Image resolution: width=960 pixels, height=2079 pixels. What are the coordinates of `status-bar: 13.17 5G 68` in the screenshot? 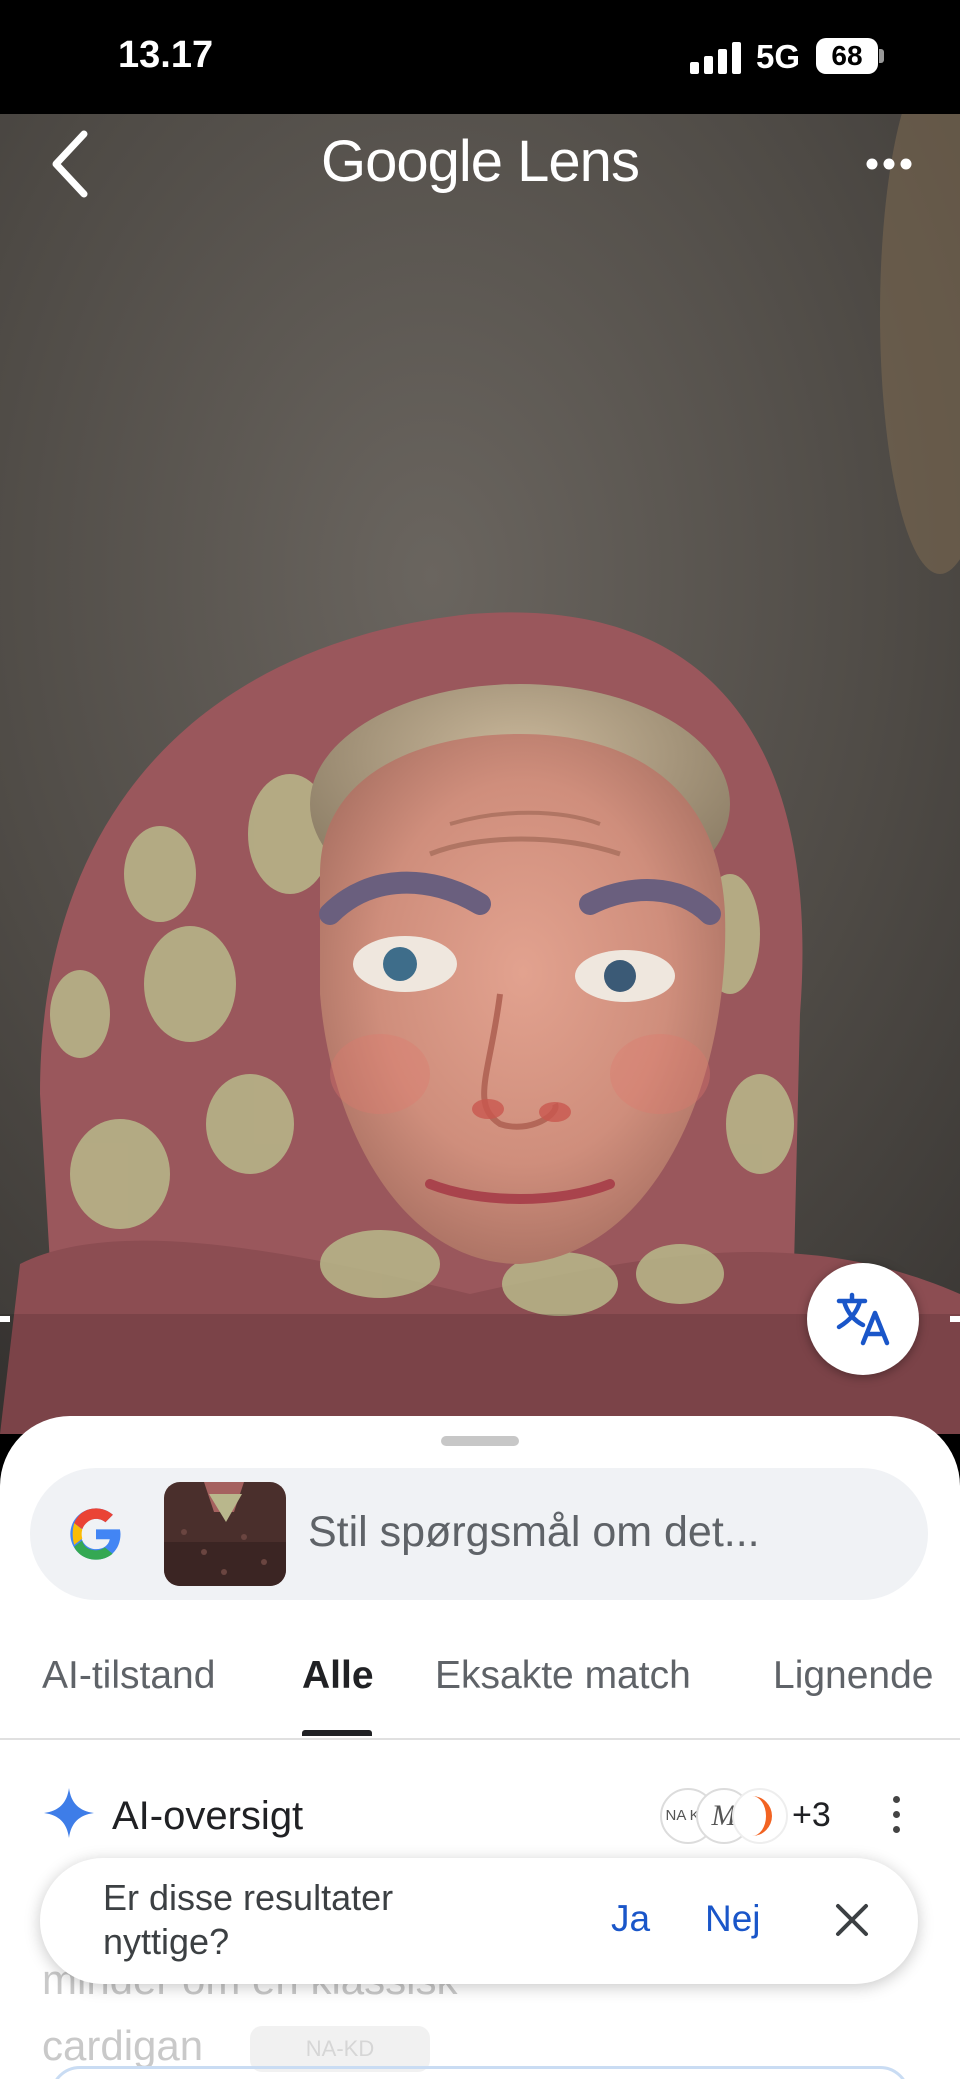 It's located at (480, 57).